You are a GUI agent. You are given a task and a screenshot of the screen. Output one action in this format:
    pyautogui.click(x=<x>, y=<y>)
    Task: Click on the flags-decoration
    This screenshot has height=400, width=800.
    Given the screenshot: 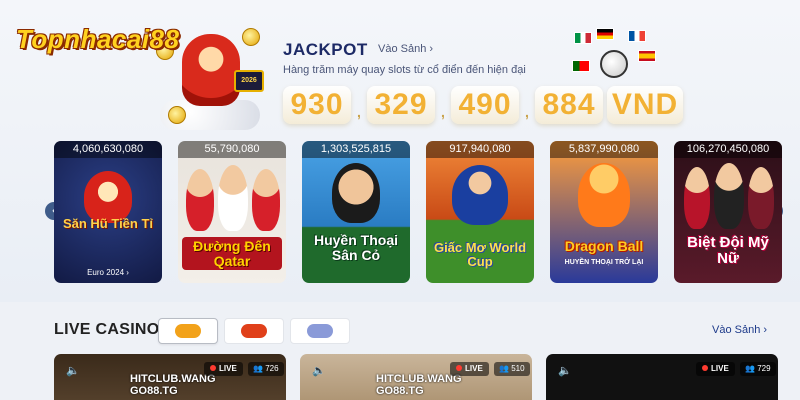 What is the action you would take?
    pyautogui.click(x=615, y=55)
    